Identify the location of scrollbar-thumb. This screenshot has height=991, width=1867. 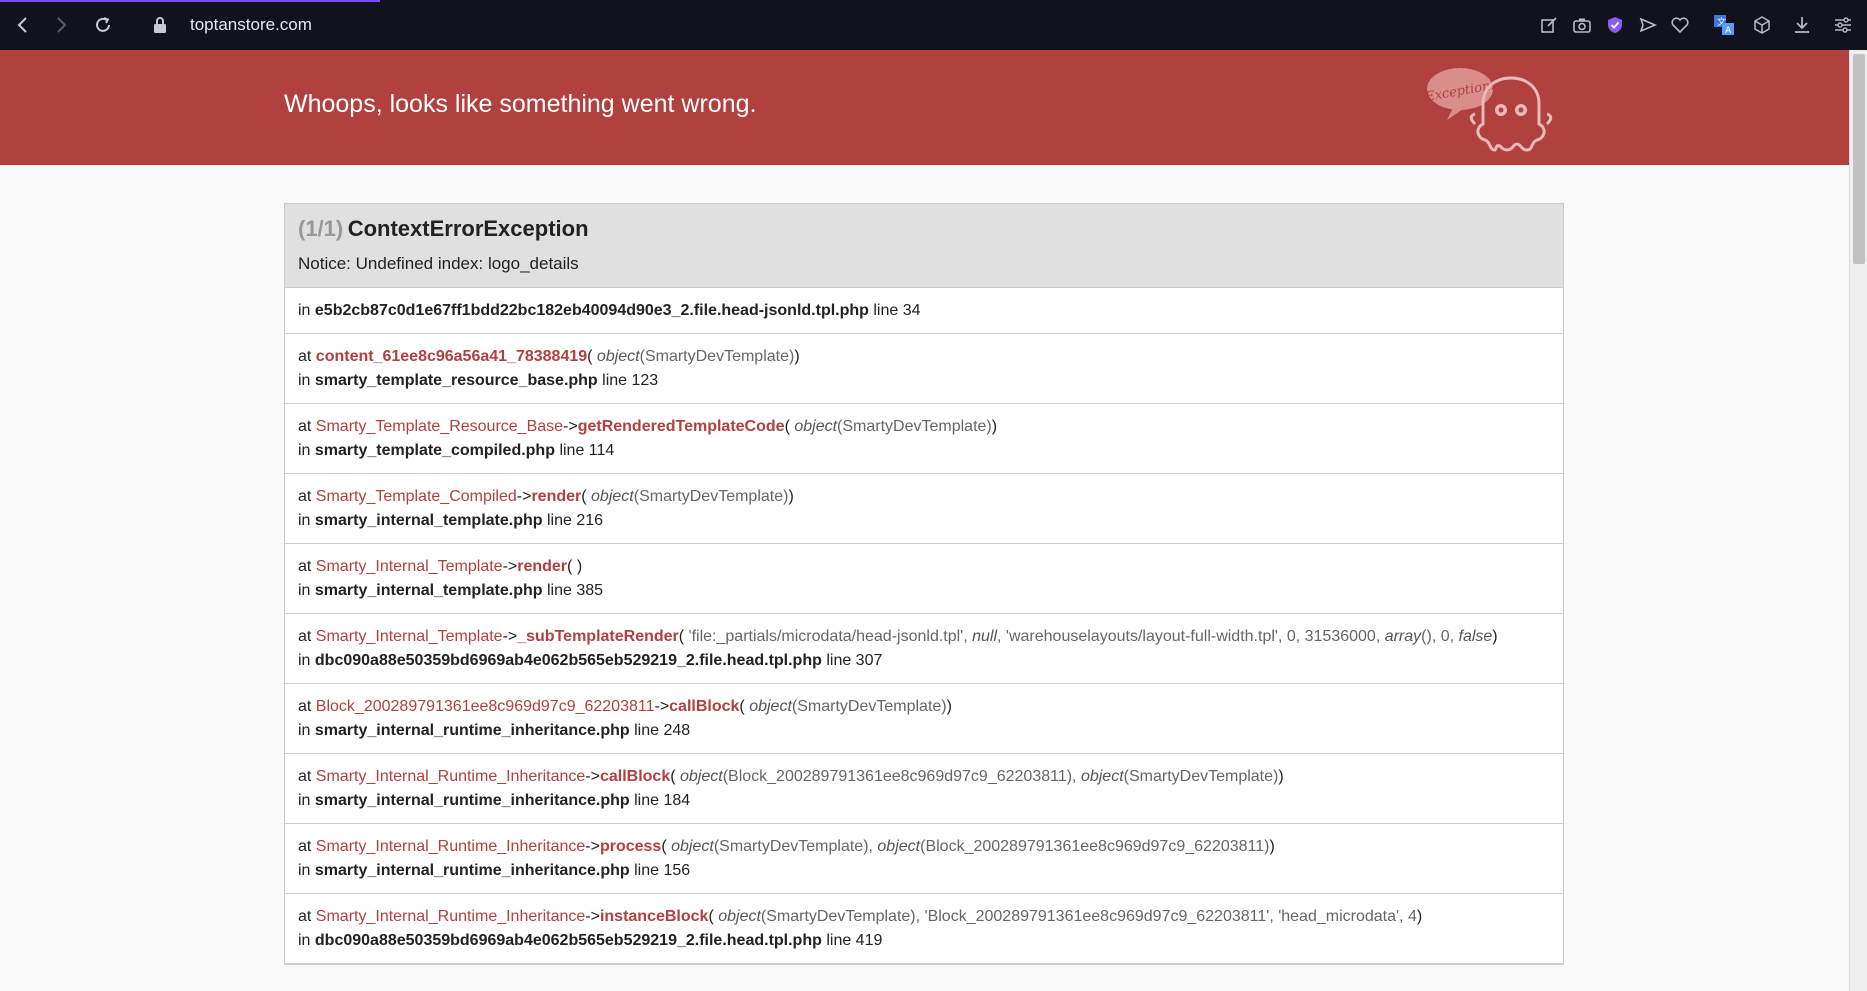
(1859, 159).